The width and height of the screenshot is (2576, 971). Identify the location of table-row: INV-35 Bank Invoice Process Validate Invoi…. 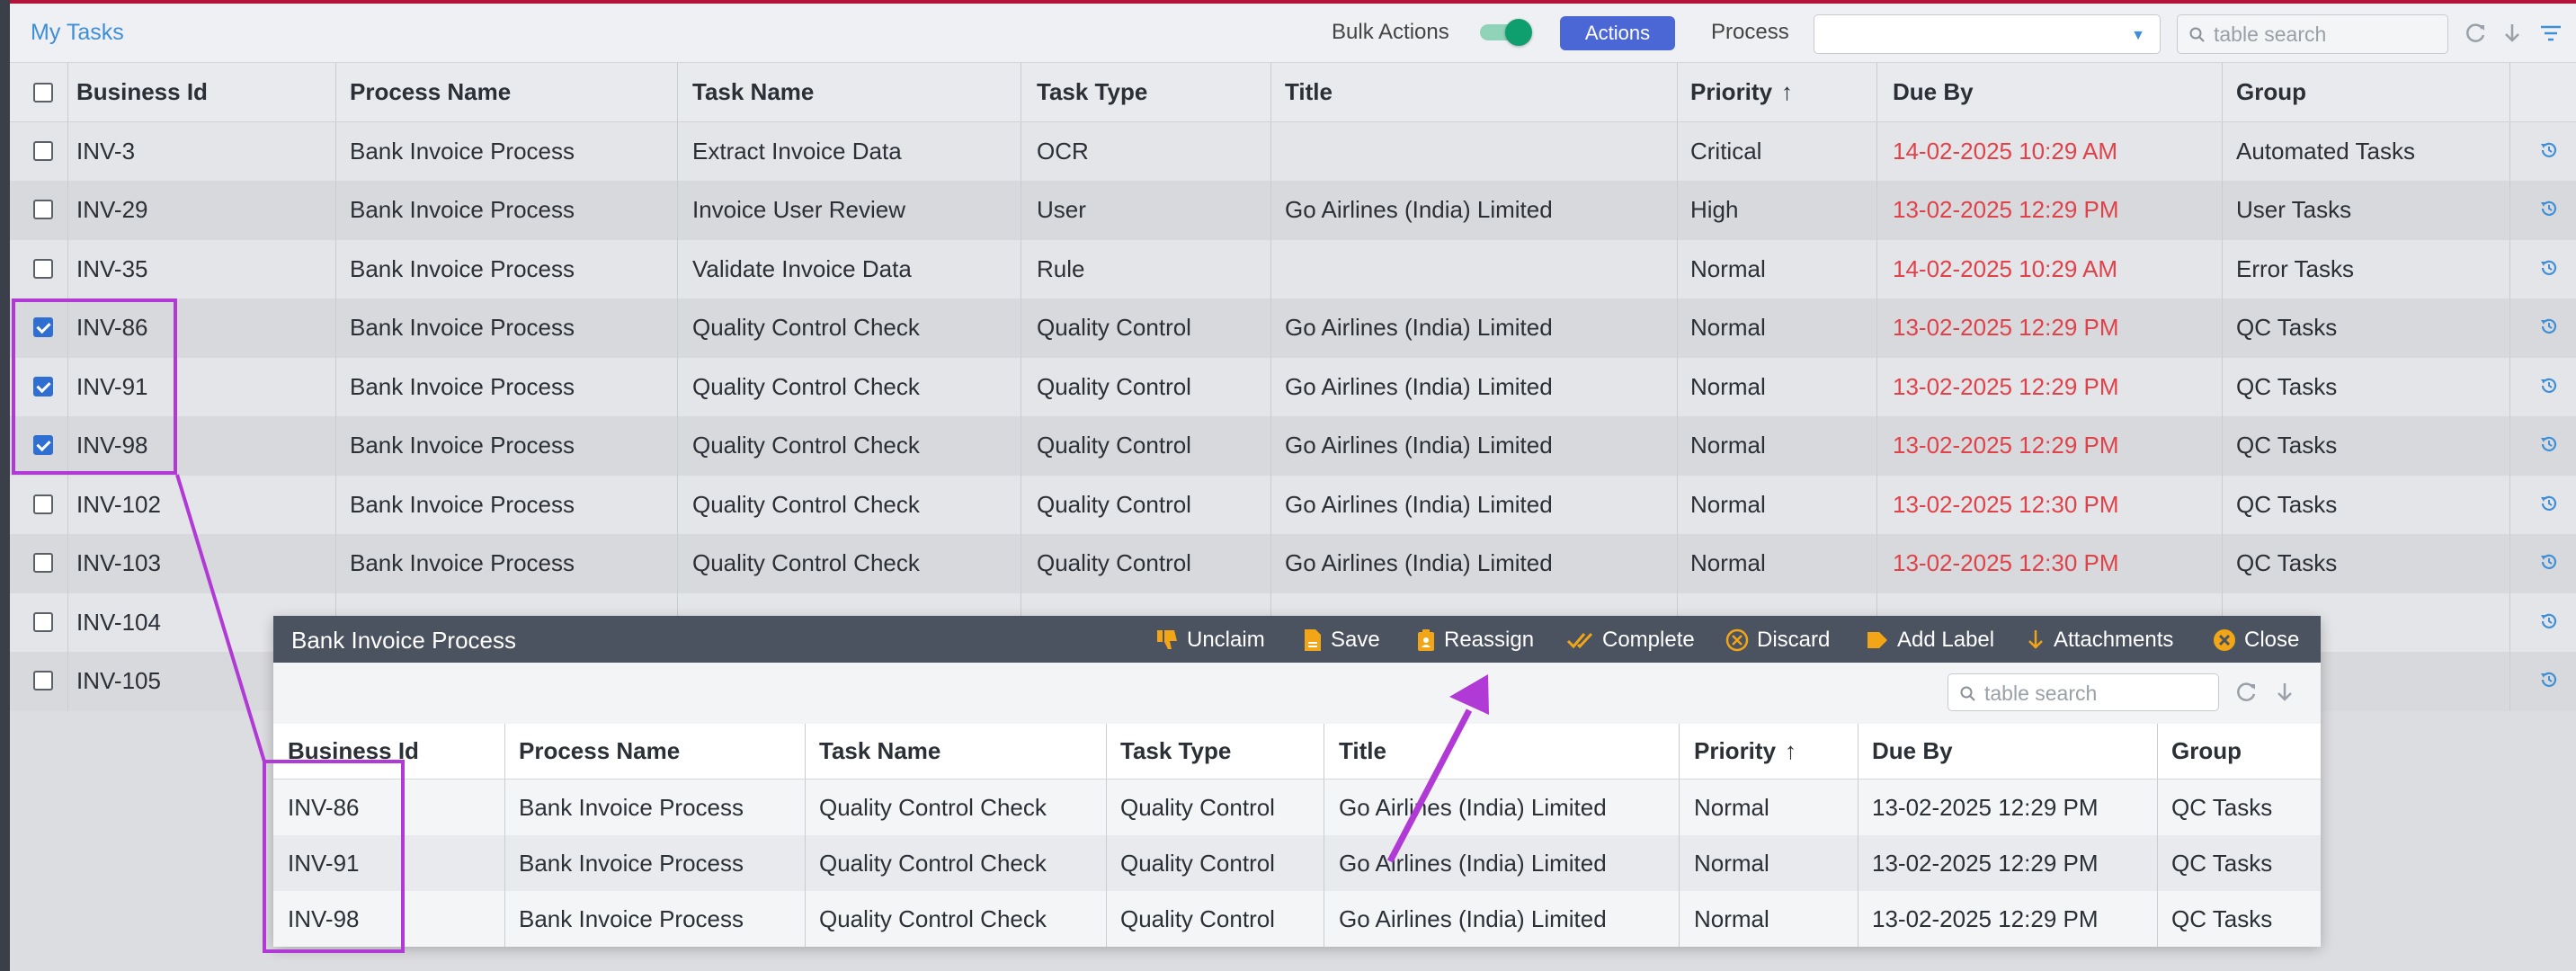
(1293, 268).